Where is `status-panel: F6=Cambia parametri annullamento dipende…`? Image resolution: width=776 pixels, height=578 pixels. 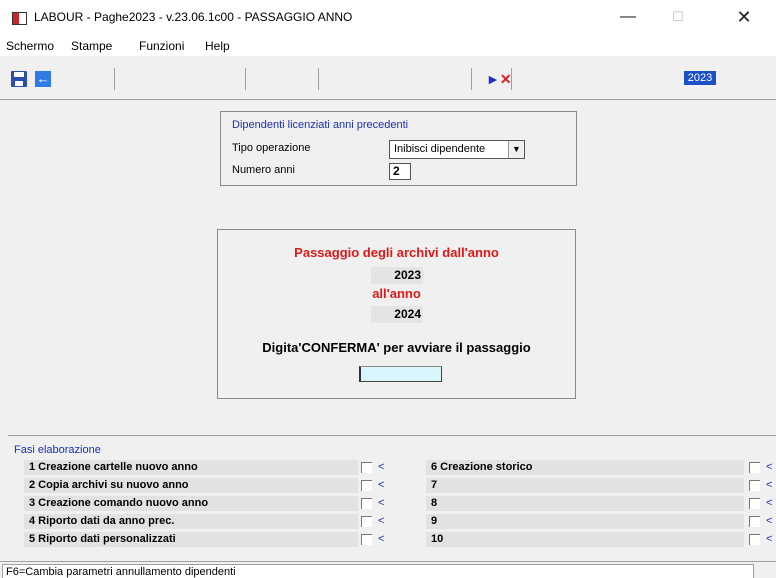
status-panel: F6=Cambia parametri annullamento dipende… is located at coordinates (378, 571).